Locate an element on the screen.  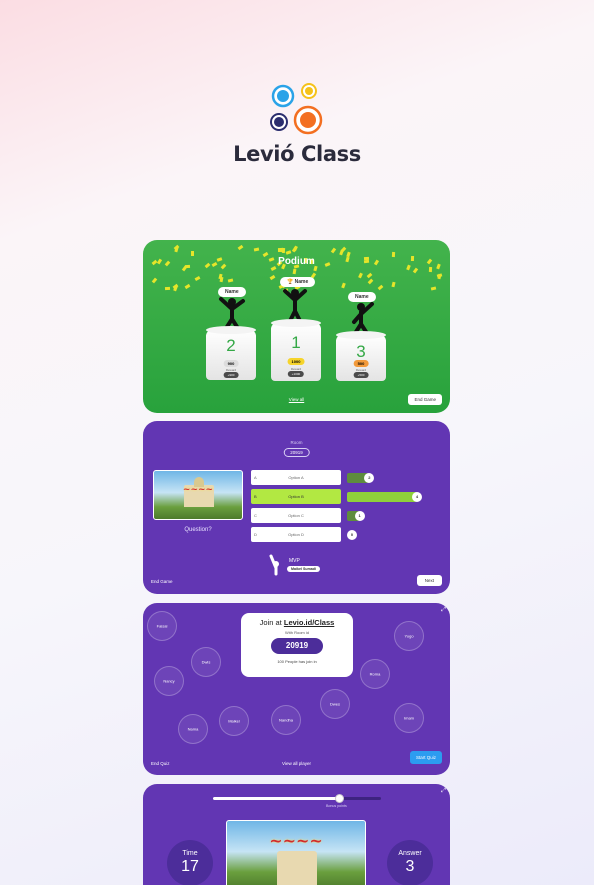
room-label: Room is located at coordinates (296, 442).